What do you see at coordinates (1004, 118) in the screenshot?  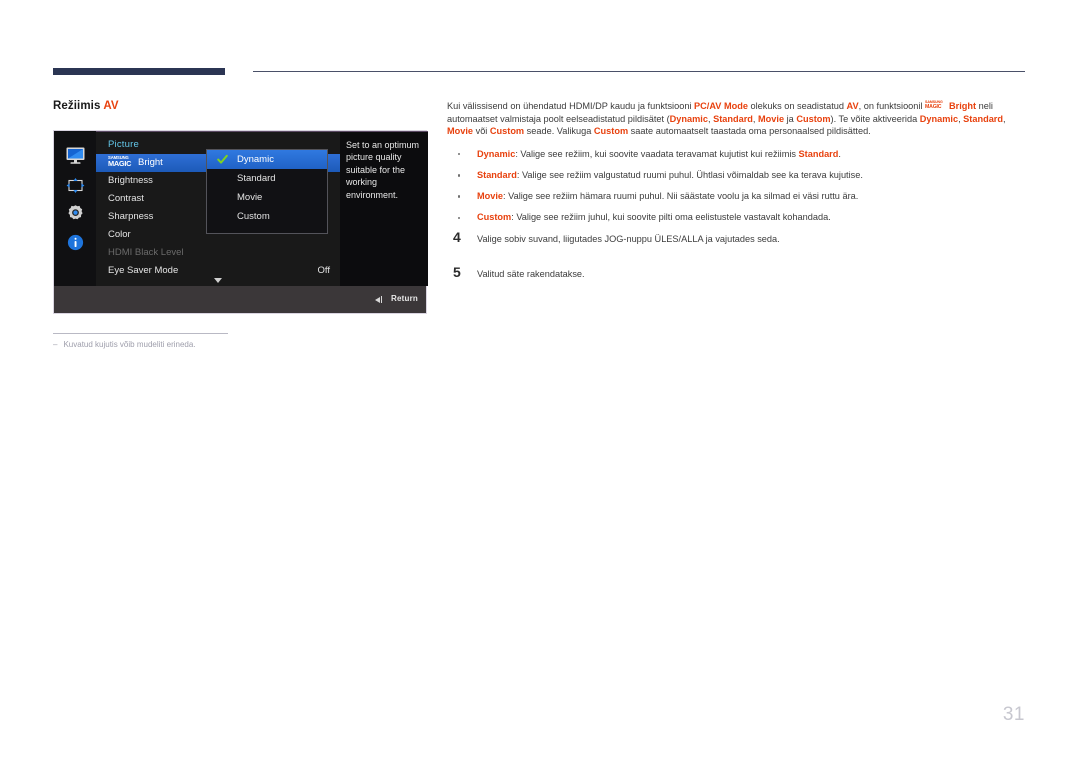 I see `para-seg: ,` at bounding box center [1004, 118].